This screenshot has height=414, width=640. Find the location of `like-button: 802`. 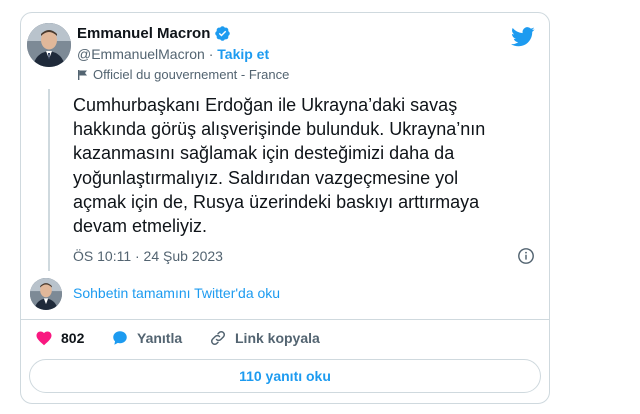

like-button: 802 is located at coordinates (59, 338).